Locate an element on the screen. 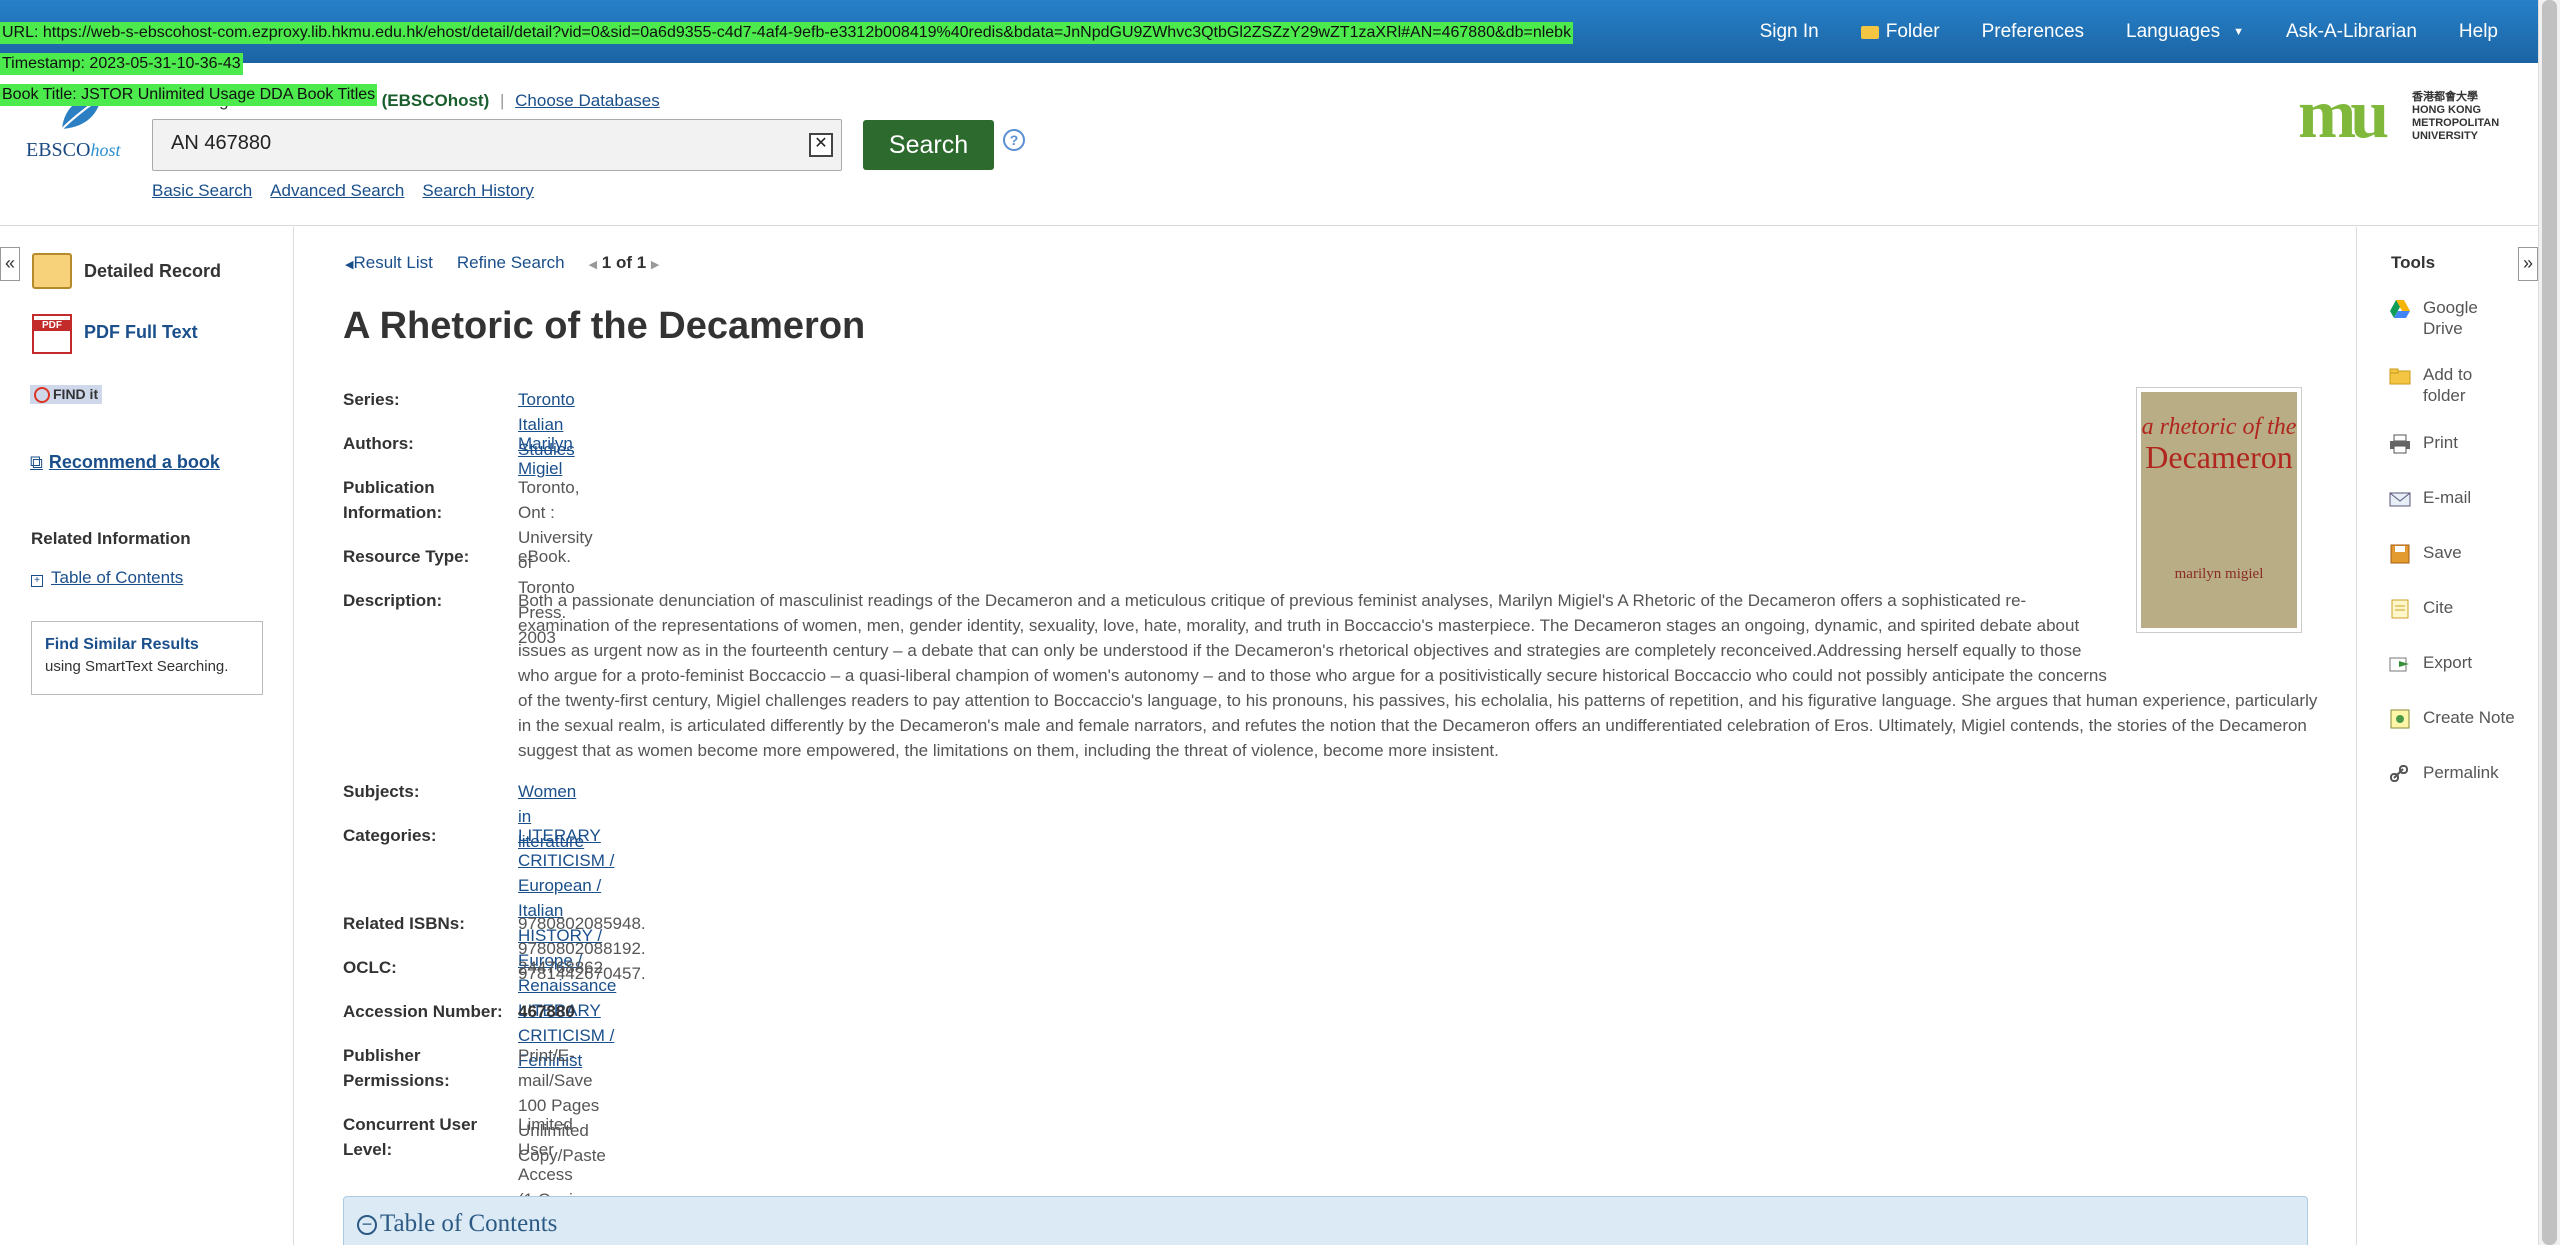 This screenshot has height=1245, width=2560. sign-in-link: Sign In is located at coordinates (1789, 32).